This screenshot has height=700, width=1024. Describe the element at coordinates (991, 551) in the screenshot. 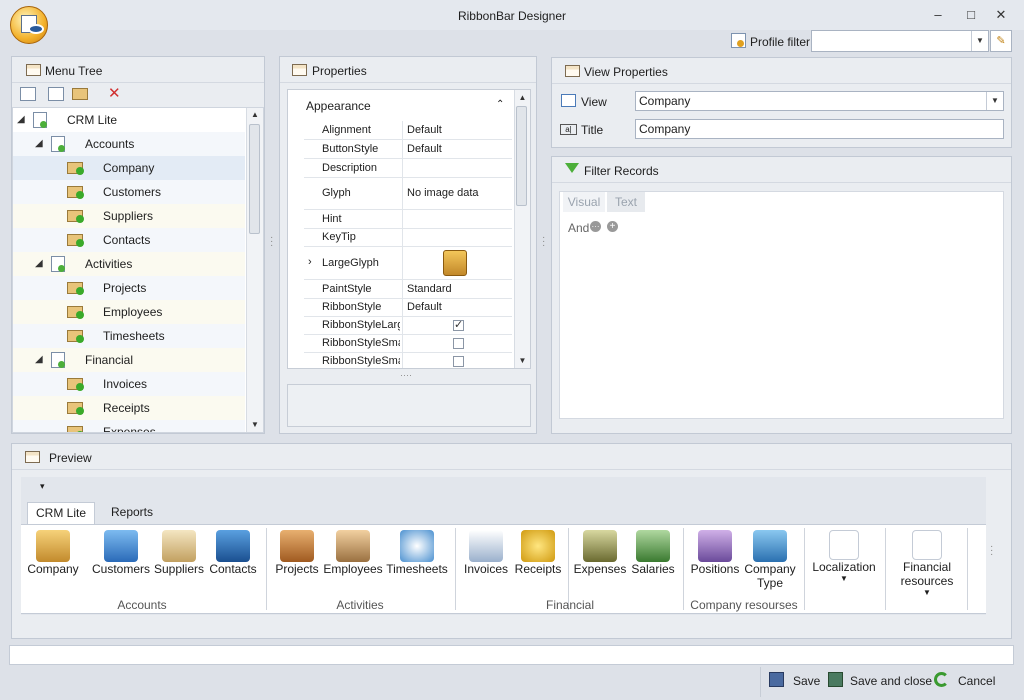

I see `more-icon: · · ·` at that location.